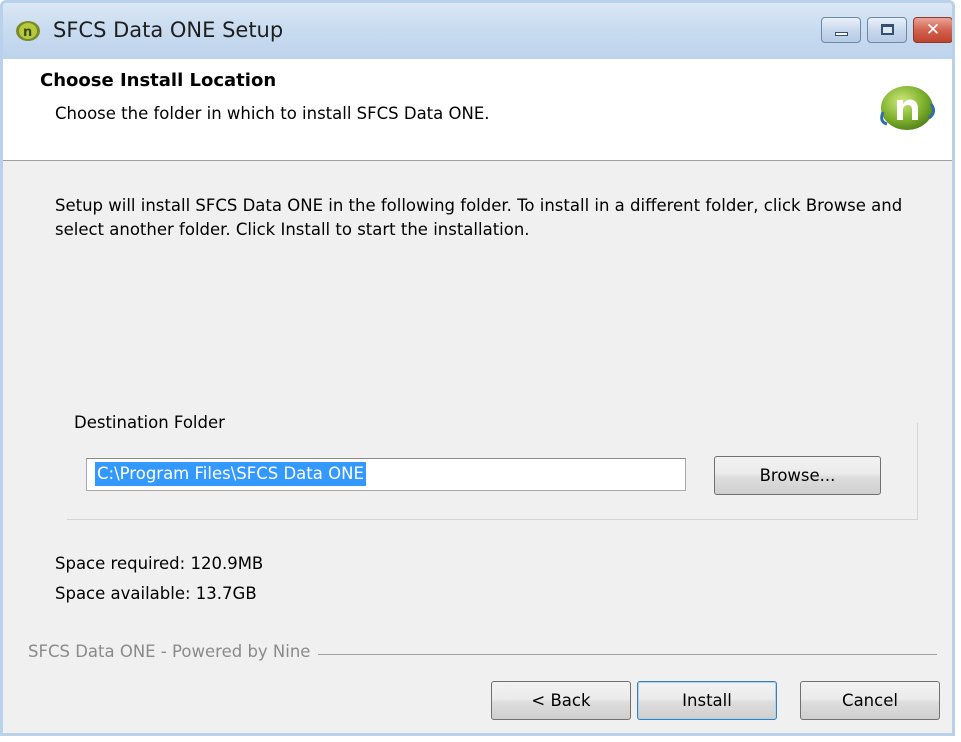 The image size is (961, 742). I want to click on maximize-icon, so click(887, 29).